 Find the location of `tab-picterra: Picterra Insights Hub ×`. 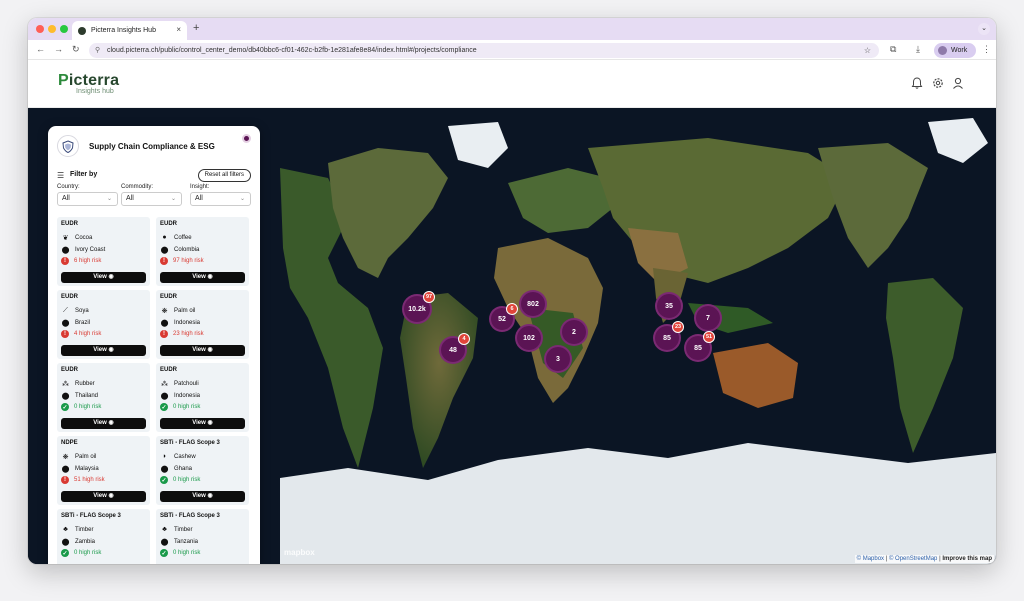

tab-picterra: Picterra Insights Hub × is located at coordinates (129, 30).